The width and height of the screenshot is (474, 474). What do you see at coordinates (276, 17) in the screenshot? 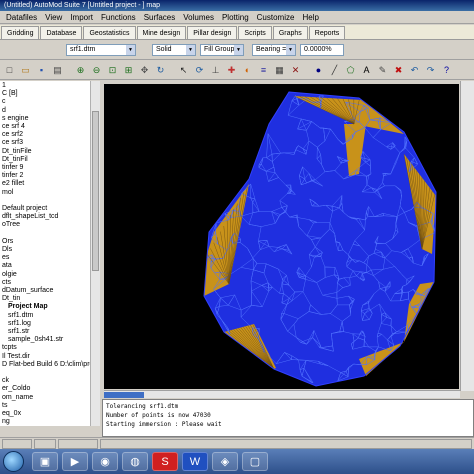
I see `menu-item-customize: Customize` at bounding box center [276, 17].